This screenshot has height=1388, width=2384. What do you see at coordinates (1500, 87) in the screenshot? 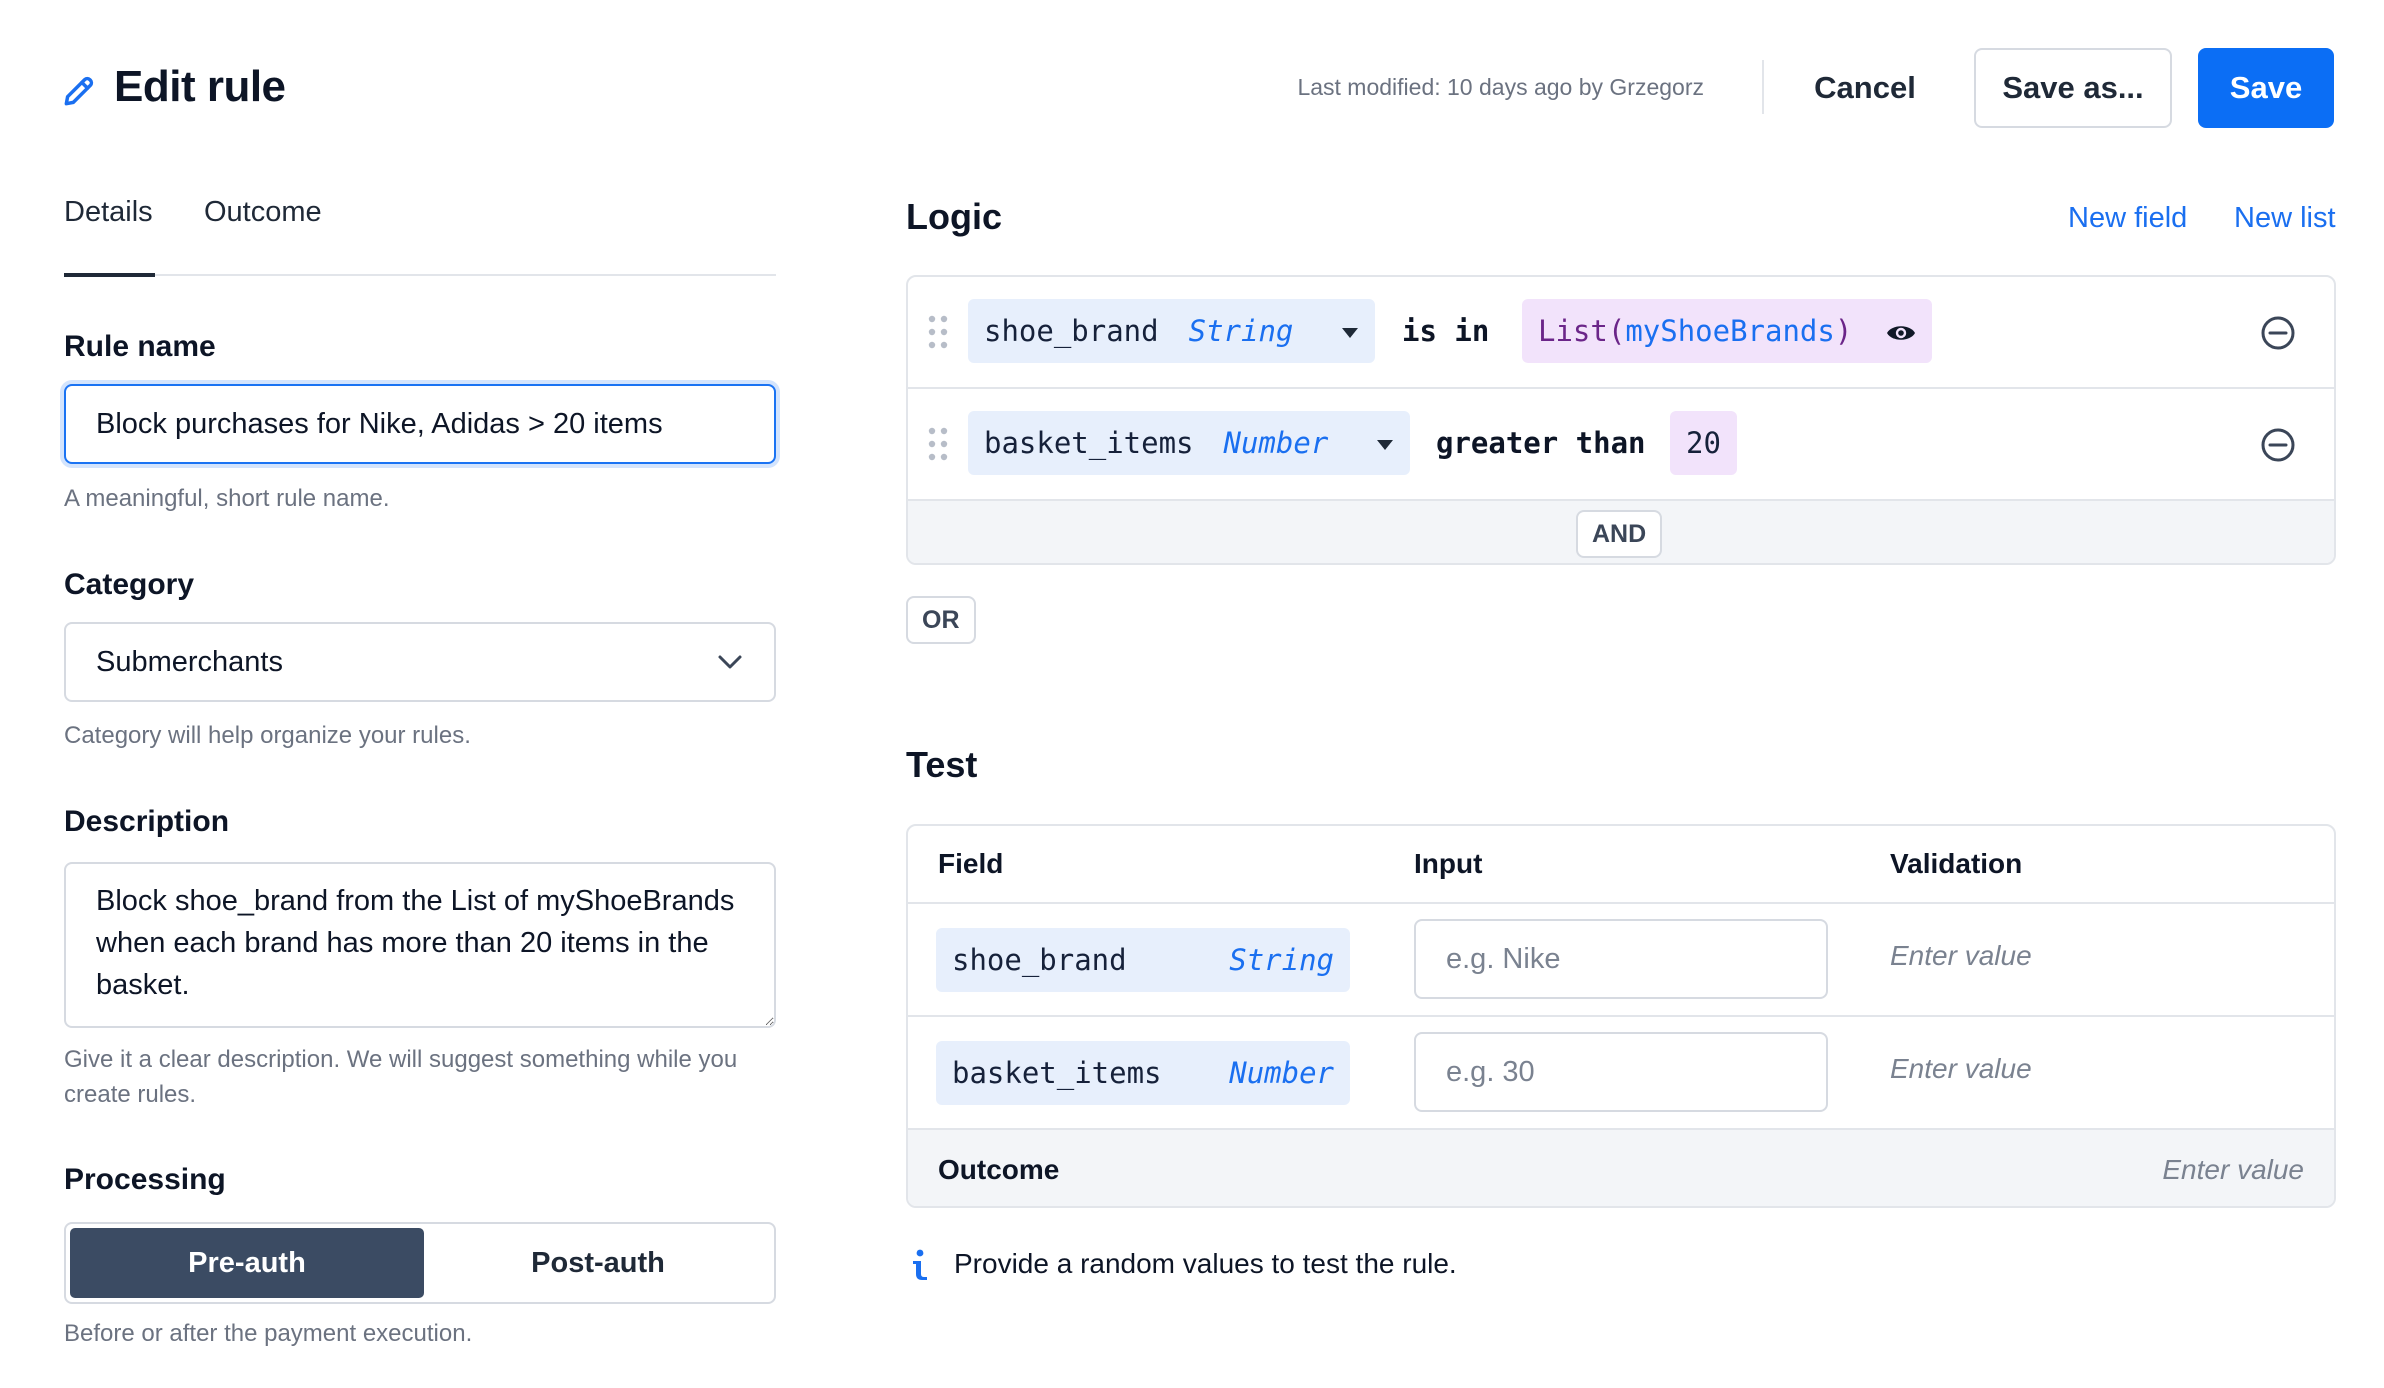
I see `last-modified-text: Last modified: 10 days ago by Grzegorz` at bounding box center [1500, 87].